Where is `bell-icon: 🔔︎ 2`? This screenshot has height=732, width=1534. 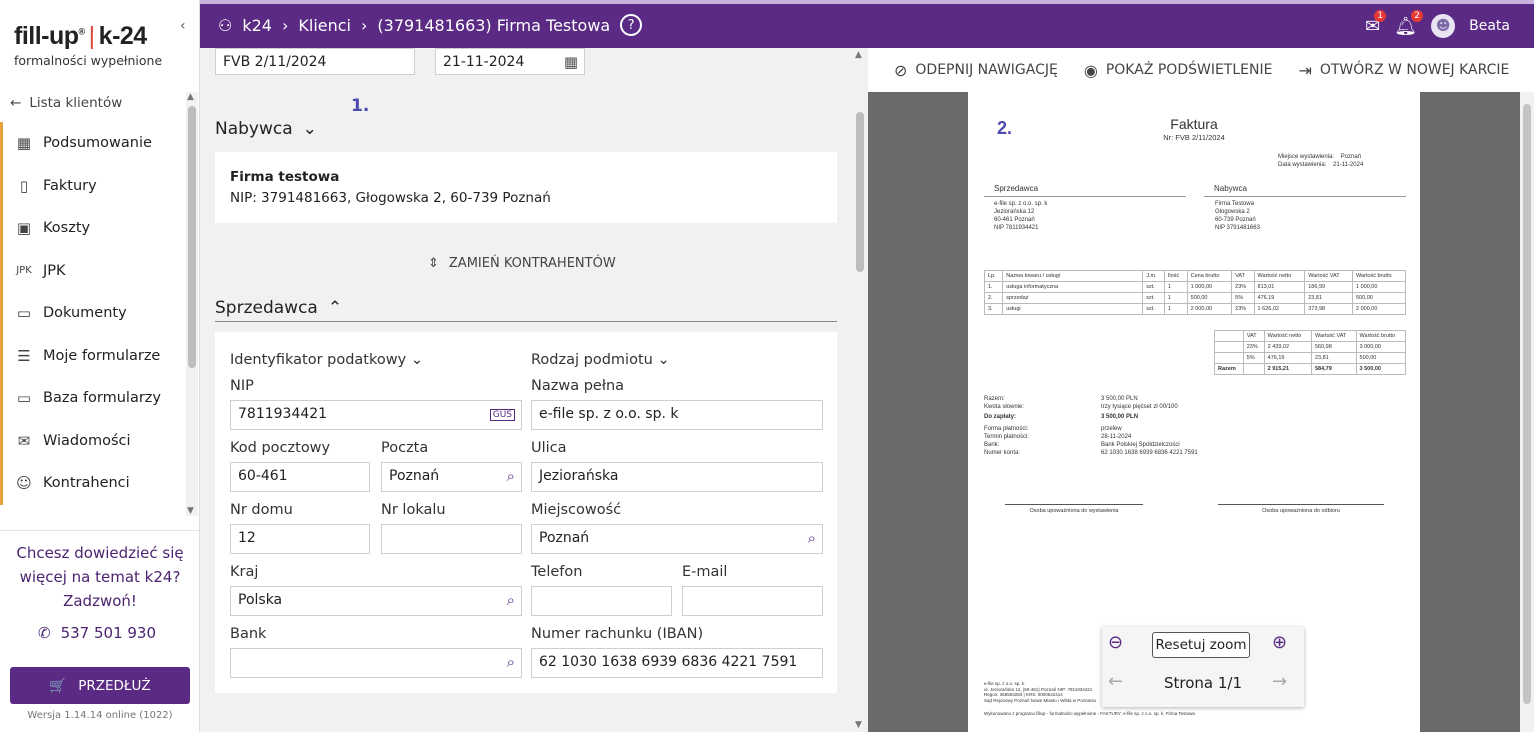 bell-icon: 🔔︎ 2 is located at coordinates (1409, 23).